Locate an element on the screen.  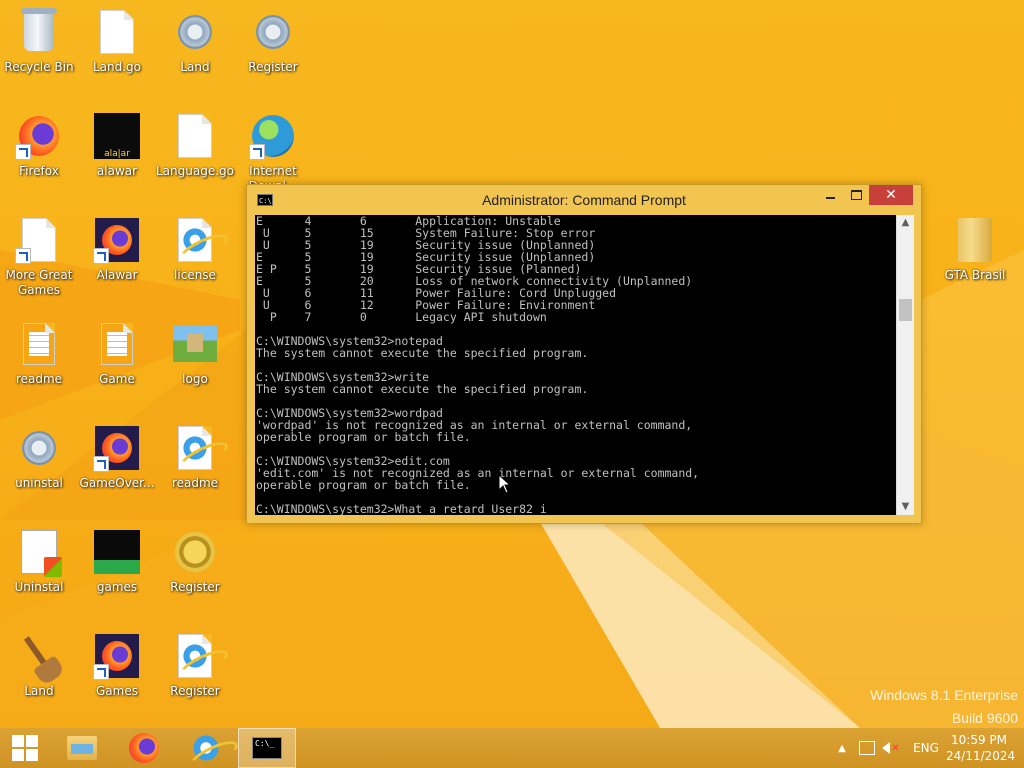
volume-control: ✕ is located at coordinates (891, 748).